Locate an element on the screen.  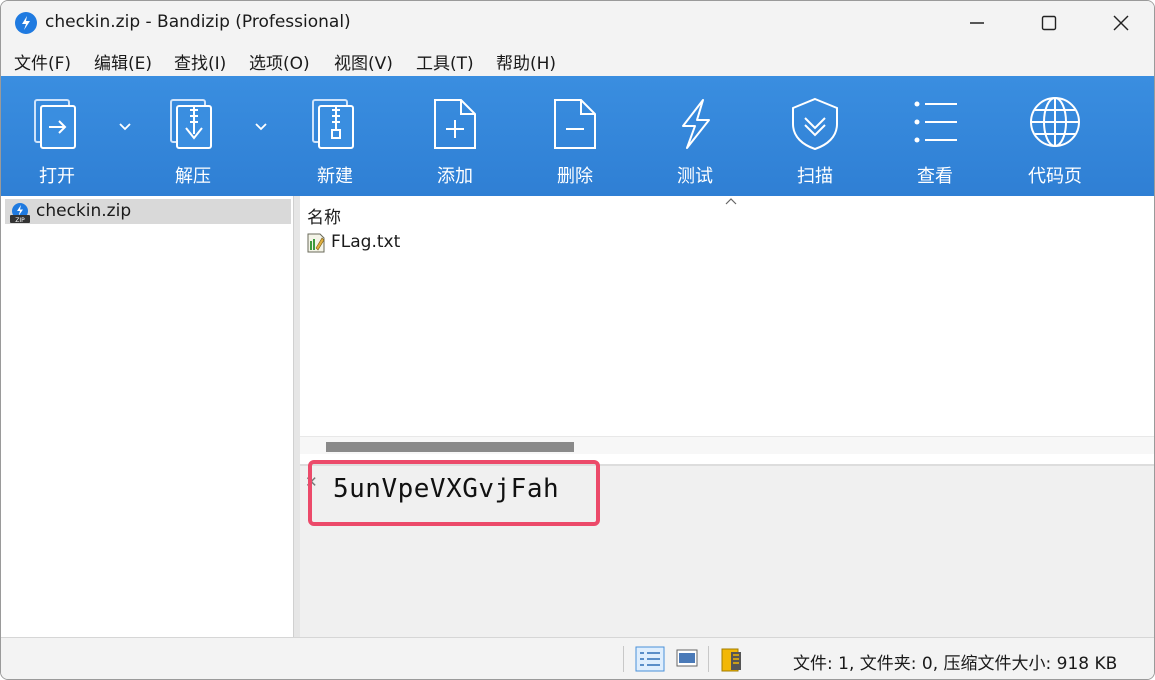
archive-info-icon is located at coordinates (732, 660).